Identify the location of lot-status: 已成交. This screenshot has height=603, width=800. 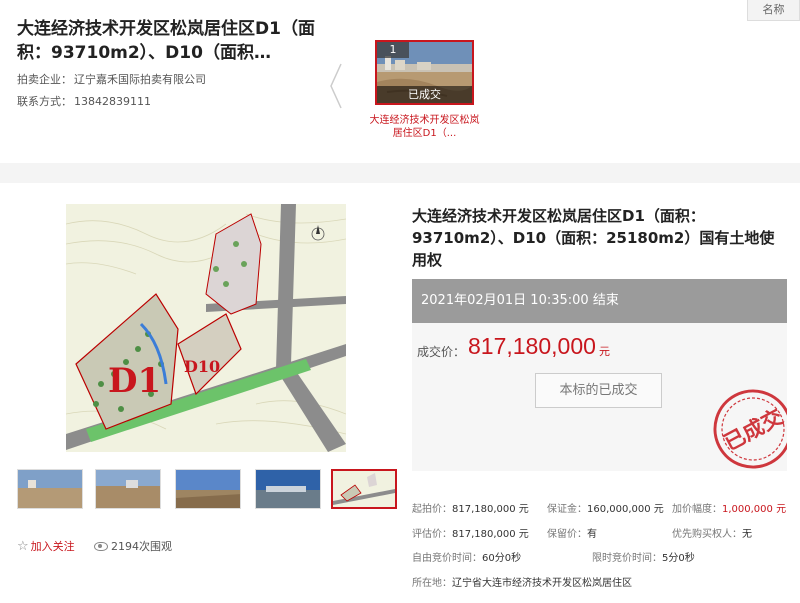
(424, 94).